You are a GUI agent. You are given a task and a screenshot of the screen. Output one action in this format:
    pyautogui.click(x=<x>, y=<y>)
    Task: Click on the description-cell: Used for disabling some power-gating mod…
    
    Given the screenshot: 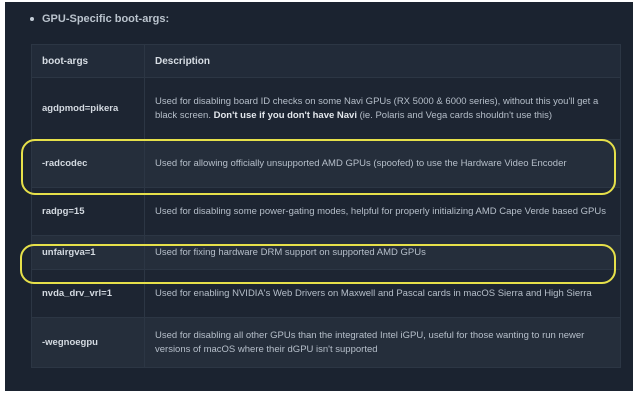 What is the action you would take?
    pyautogui.click(x=382, y=211)
    